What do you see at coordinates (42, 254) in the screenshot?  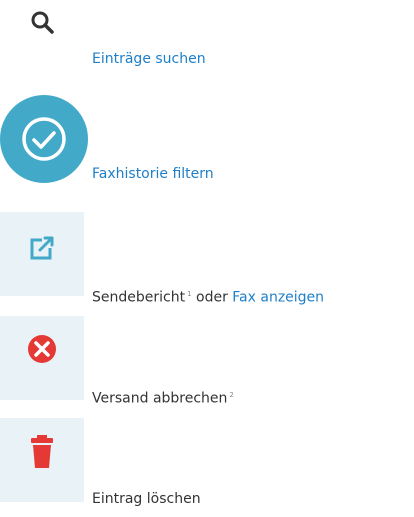 I see `external-link-icon` at bounding box center [42, 254].